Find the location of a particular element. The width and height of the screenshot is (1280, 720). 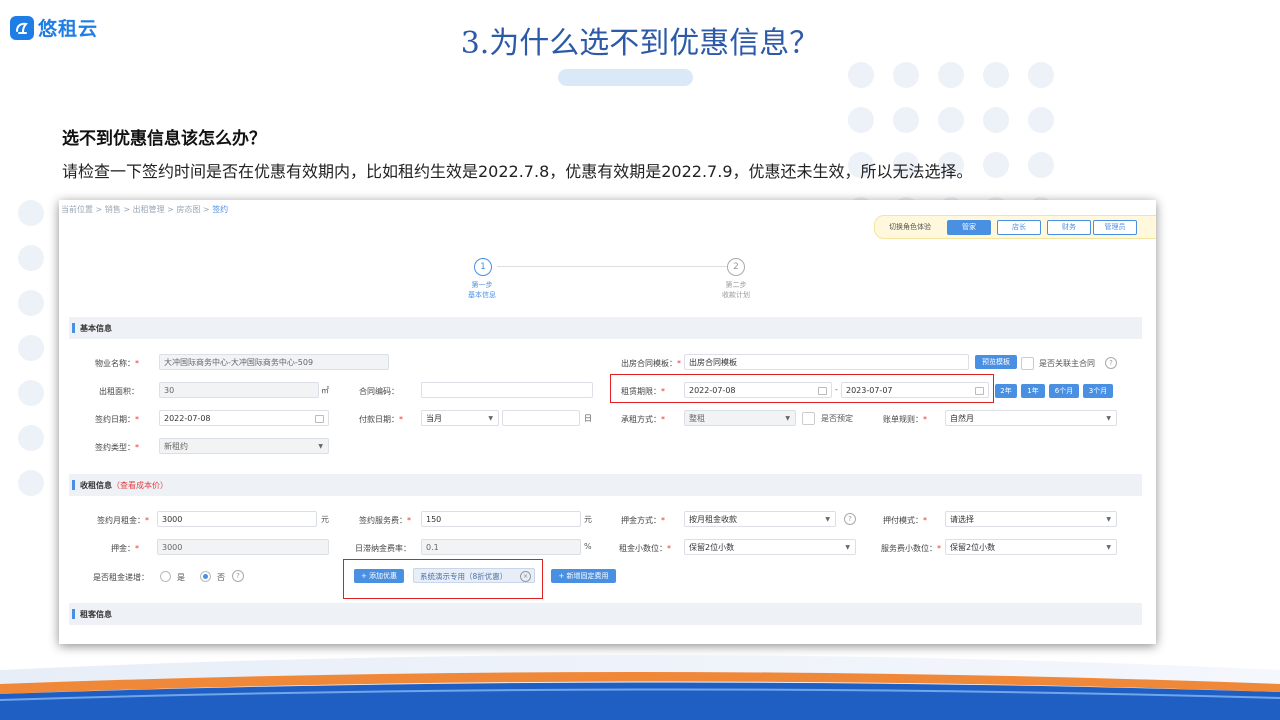

step-1-title: 第一步 is located at coordinates (482, 285).